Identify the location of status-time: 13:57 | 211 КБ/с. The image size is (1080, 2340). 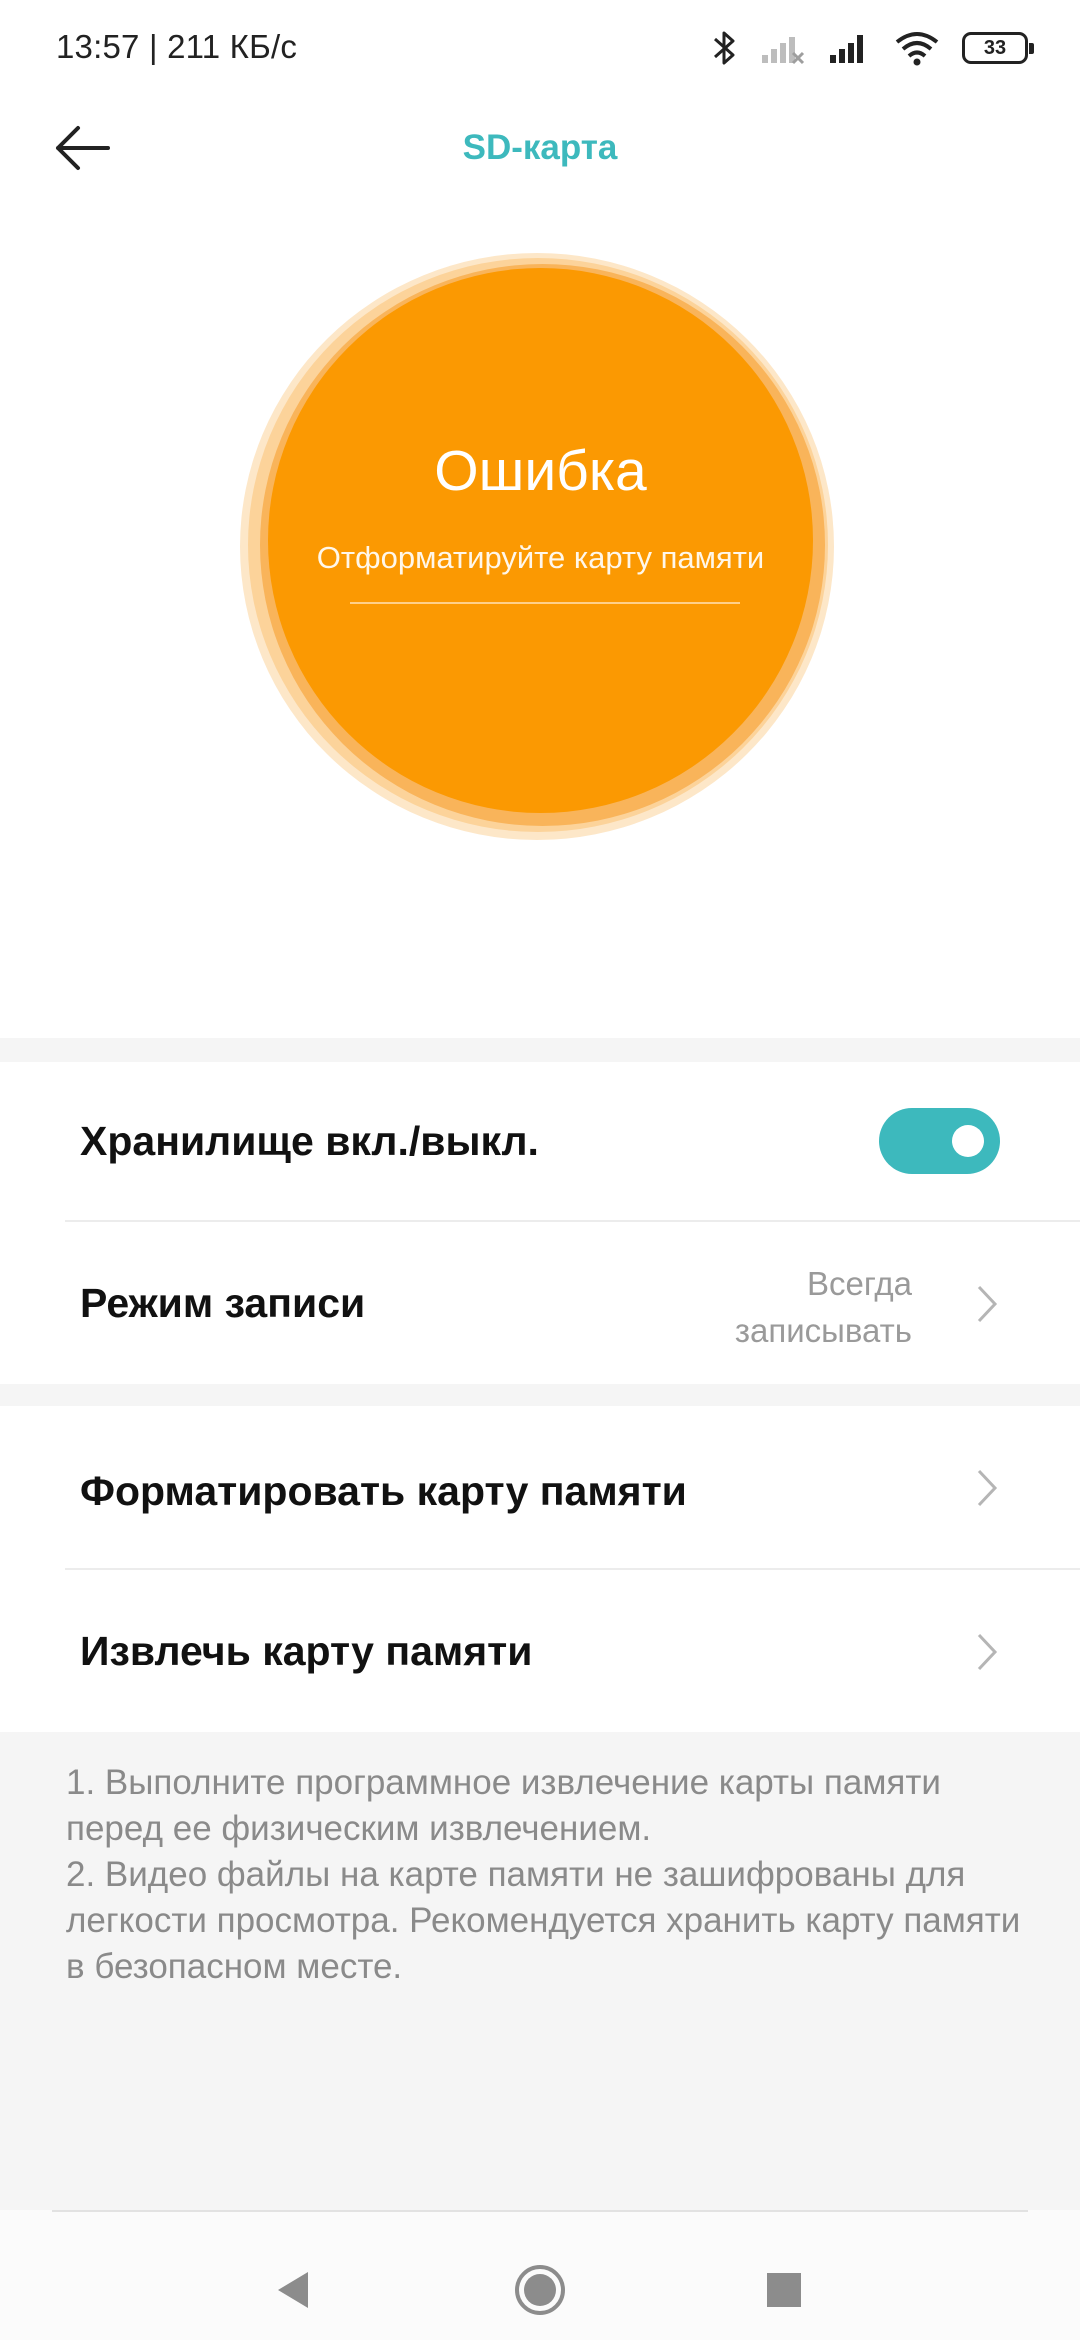
(177, 46).